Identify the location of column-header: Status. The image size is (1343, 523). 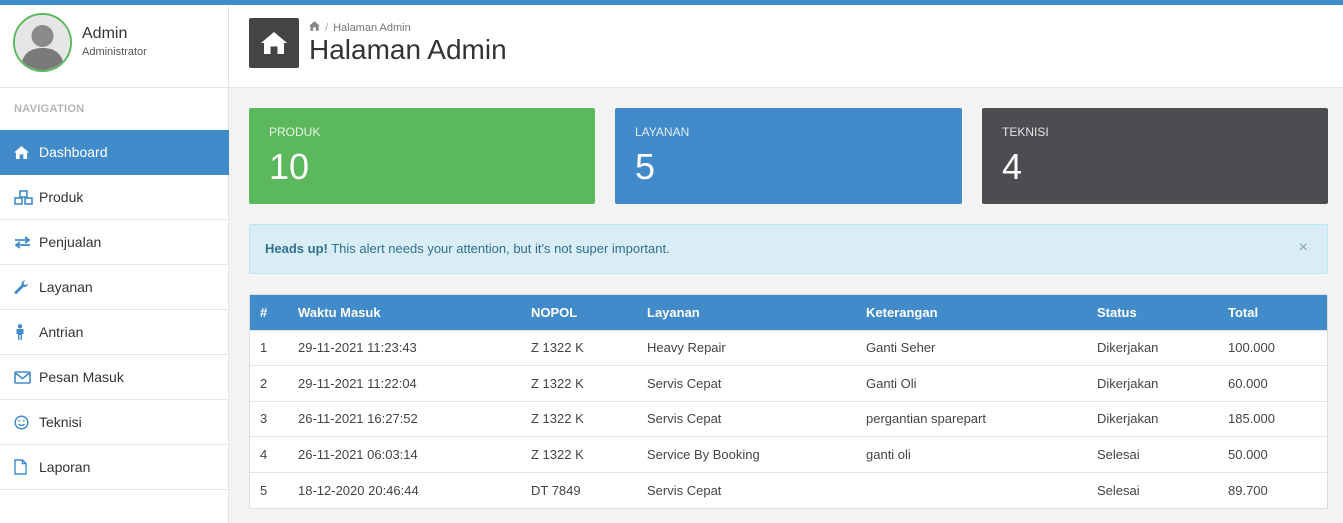
(1117, 312).